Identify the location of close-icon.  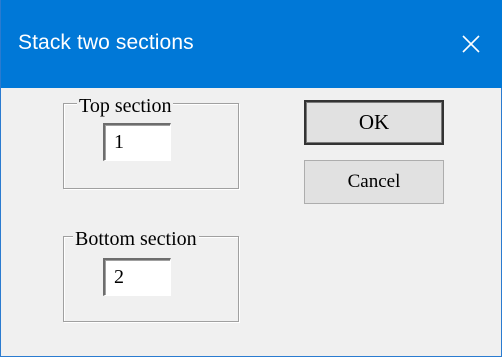
(471, 44).